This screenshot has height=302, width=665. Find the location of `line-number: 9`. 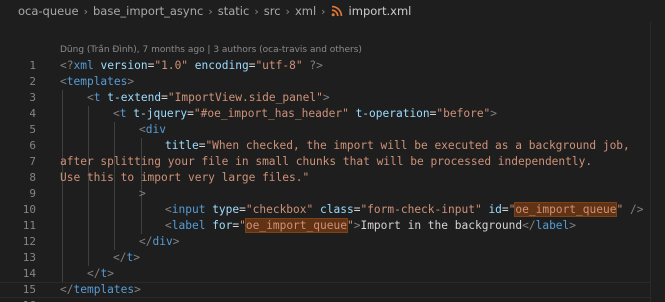

line-number: 9 is located at coordinates (32, 193).